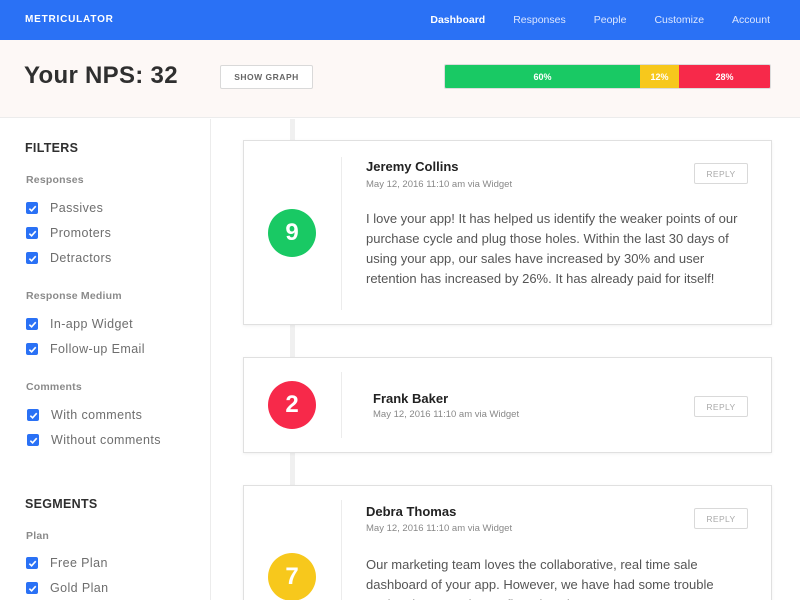  What do you see at coordinates (92, 324) in the screenshot?
I see `filter-label: In-app Widget` at bounding box center [92, 324].